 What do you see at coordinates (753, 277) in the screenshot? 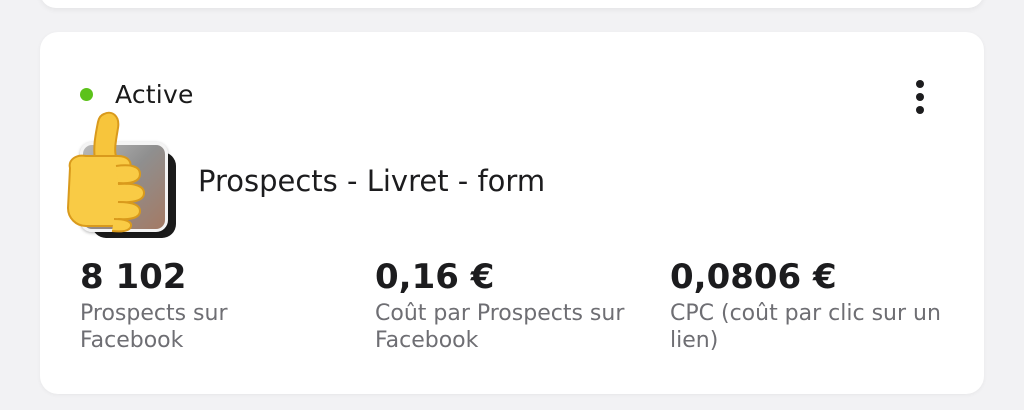
I see `metric-value: 0,0806 €` at bounding box center [753, 277].